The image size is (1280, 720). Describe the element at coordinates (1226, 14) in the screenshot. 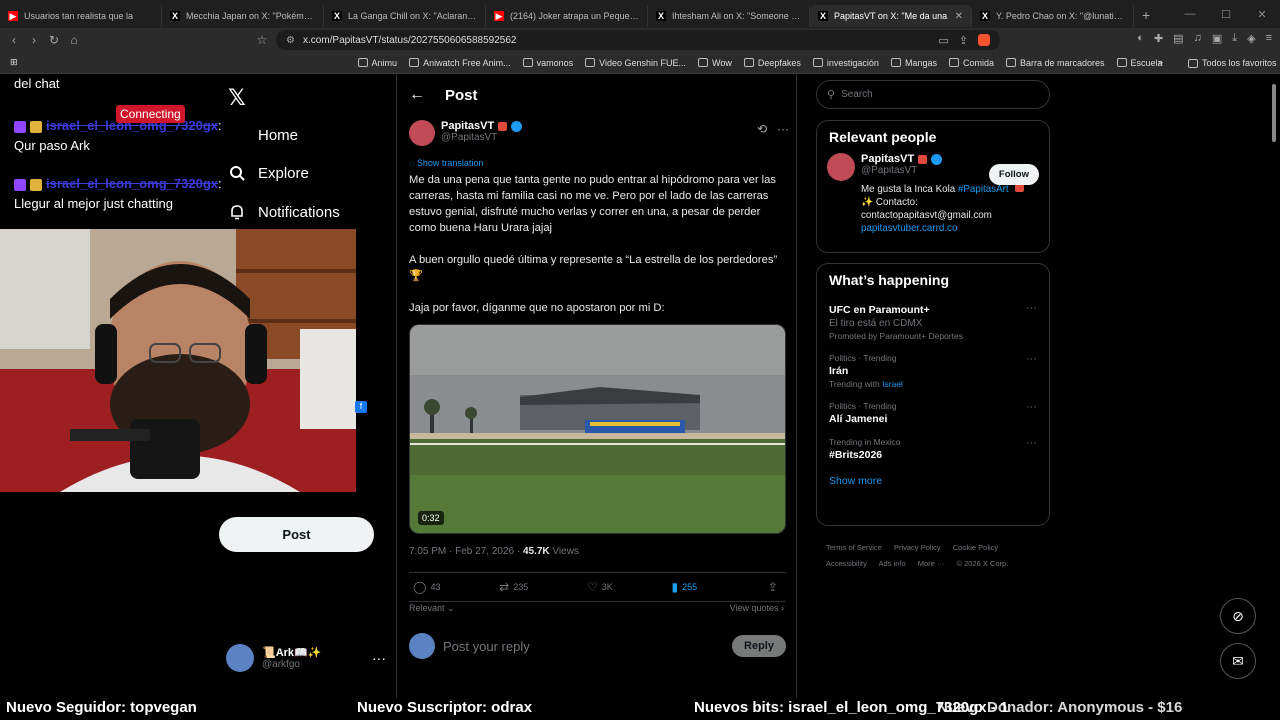

I see `maximize-button: ☐` at that location.